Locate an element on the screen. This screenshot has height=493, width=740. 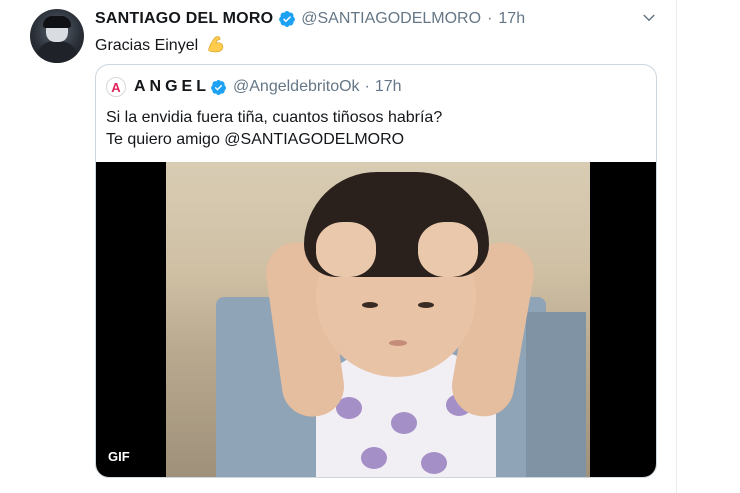
tweet-text: Gracias Einyel is located at coordinates (160, 45).